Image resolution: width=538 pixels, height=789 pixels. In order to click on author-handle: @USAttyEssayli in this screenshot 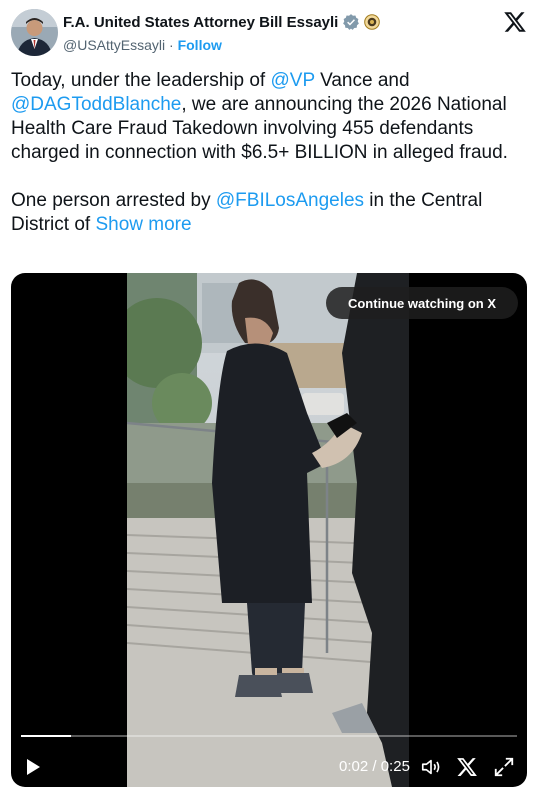, I will do `click(114, 45)`.